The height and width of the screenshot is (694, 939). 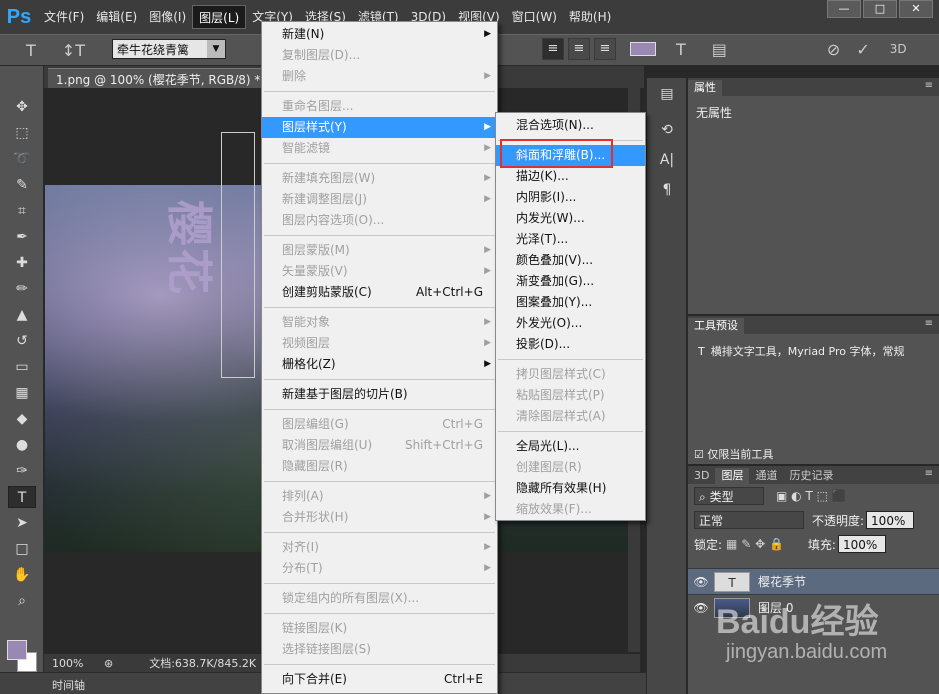 I want to click on hand-tool-icon: ✋, so click(x=22, y=575).